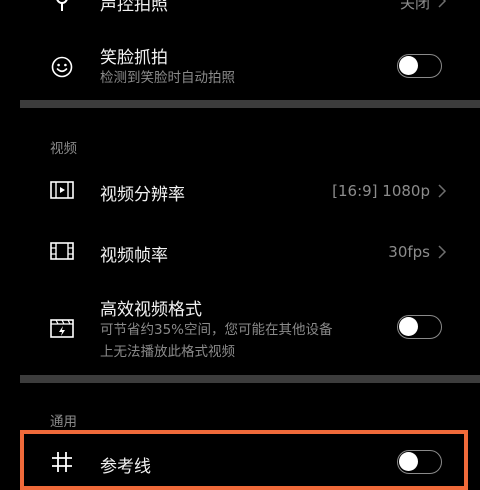 This screenshot has width=480, height=490. I want to click on video-resolution-row: 视频分辨率 [16:9] 1080p, so click(240, 190).